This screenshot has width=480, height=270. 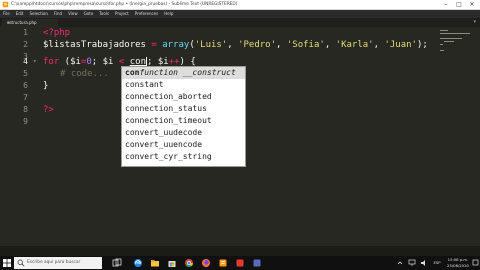 I want to click on tab-list-chevron-icon: ▾, so click(x=474, y=22).